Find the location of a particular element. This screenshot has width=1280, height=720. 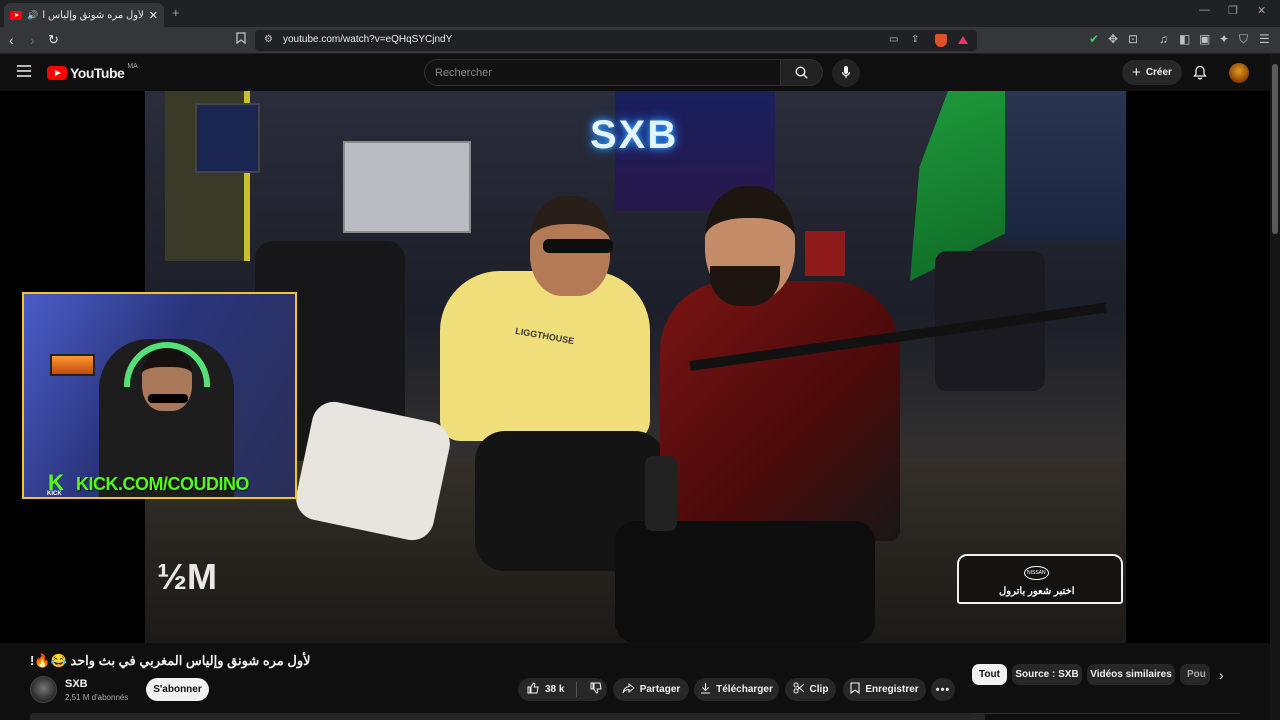

address-bar: ⚙ youtube.com/watch?v=eQHqSYCjndY ▭ ⇪ is located at coordinates (616, 40).